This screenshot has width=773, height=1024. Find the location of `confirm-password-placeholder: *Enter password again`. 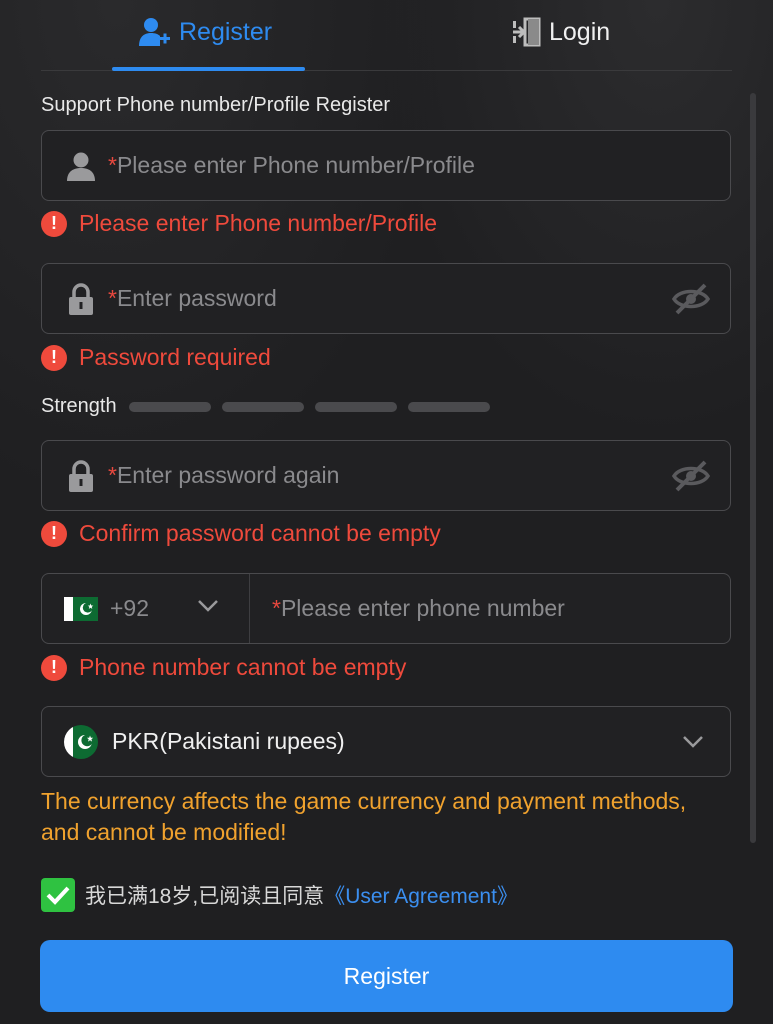

confirm-password-placeholder: *Enter password again is located at coordinates (224, 475).